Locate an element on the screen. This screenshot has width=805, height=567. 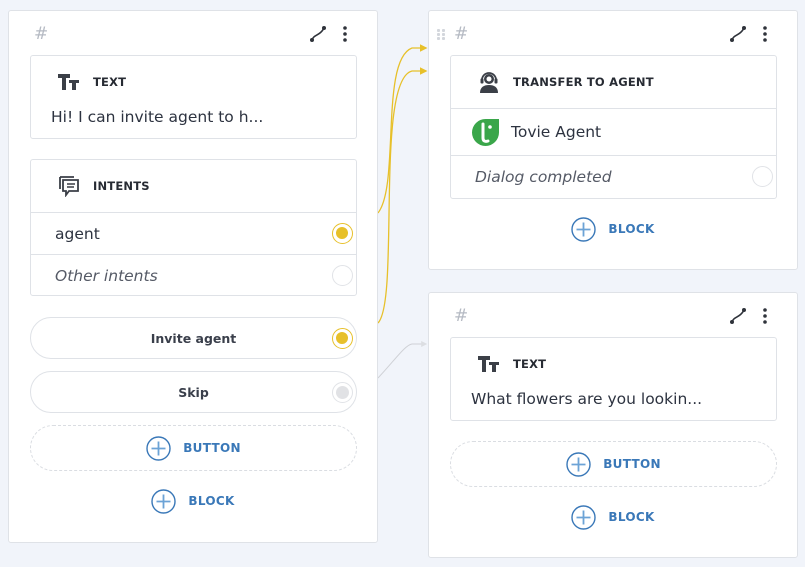
intents-block-label: INTENTS is located at coordinates (121, 186).